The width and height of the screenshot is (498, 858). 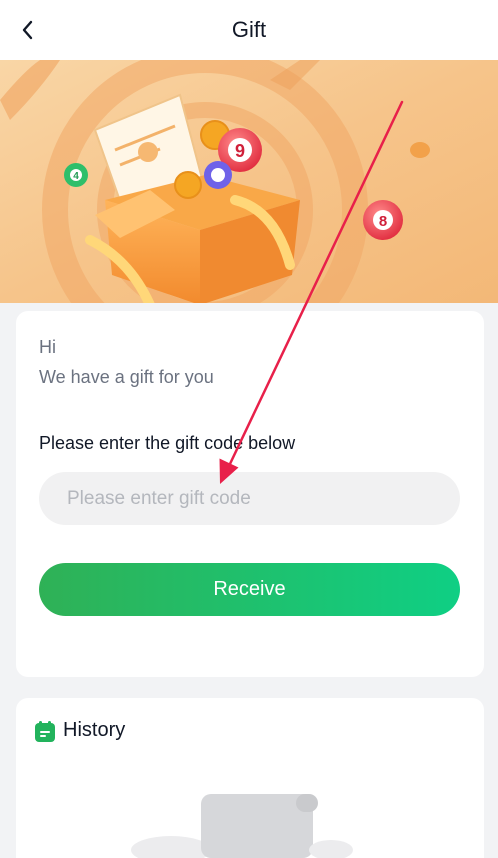 What do you see at coordinates (240, 151) in the screenshot?
I see `svg-text: 9` at bounding box center [240, 151].